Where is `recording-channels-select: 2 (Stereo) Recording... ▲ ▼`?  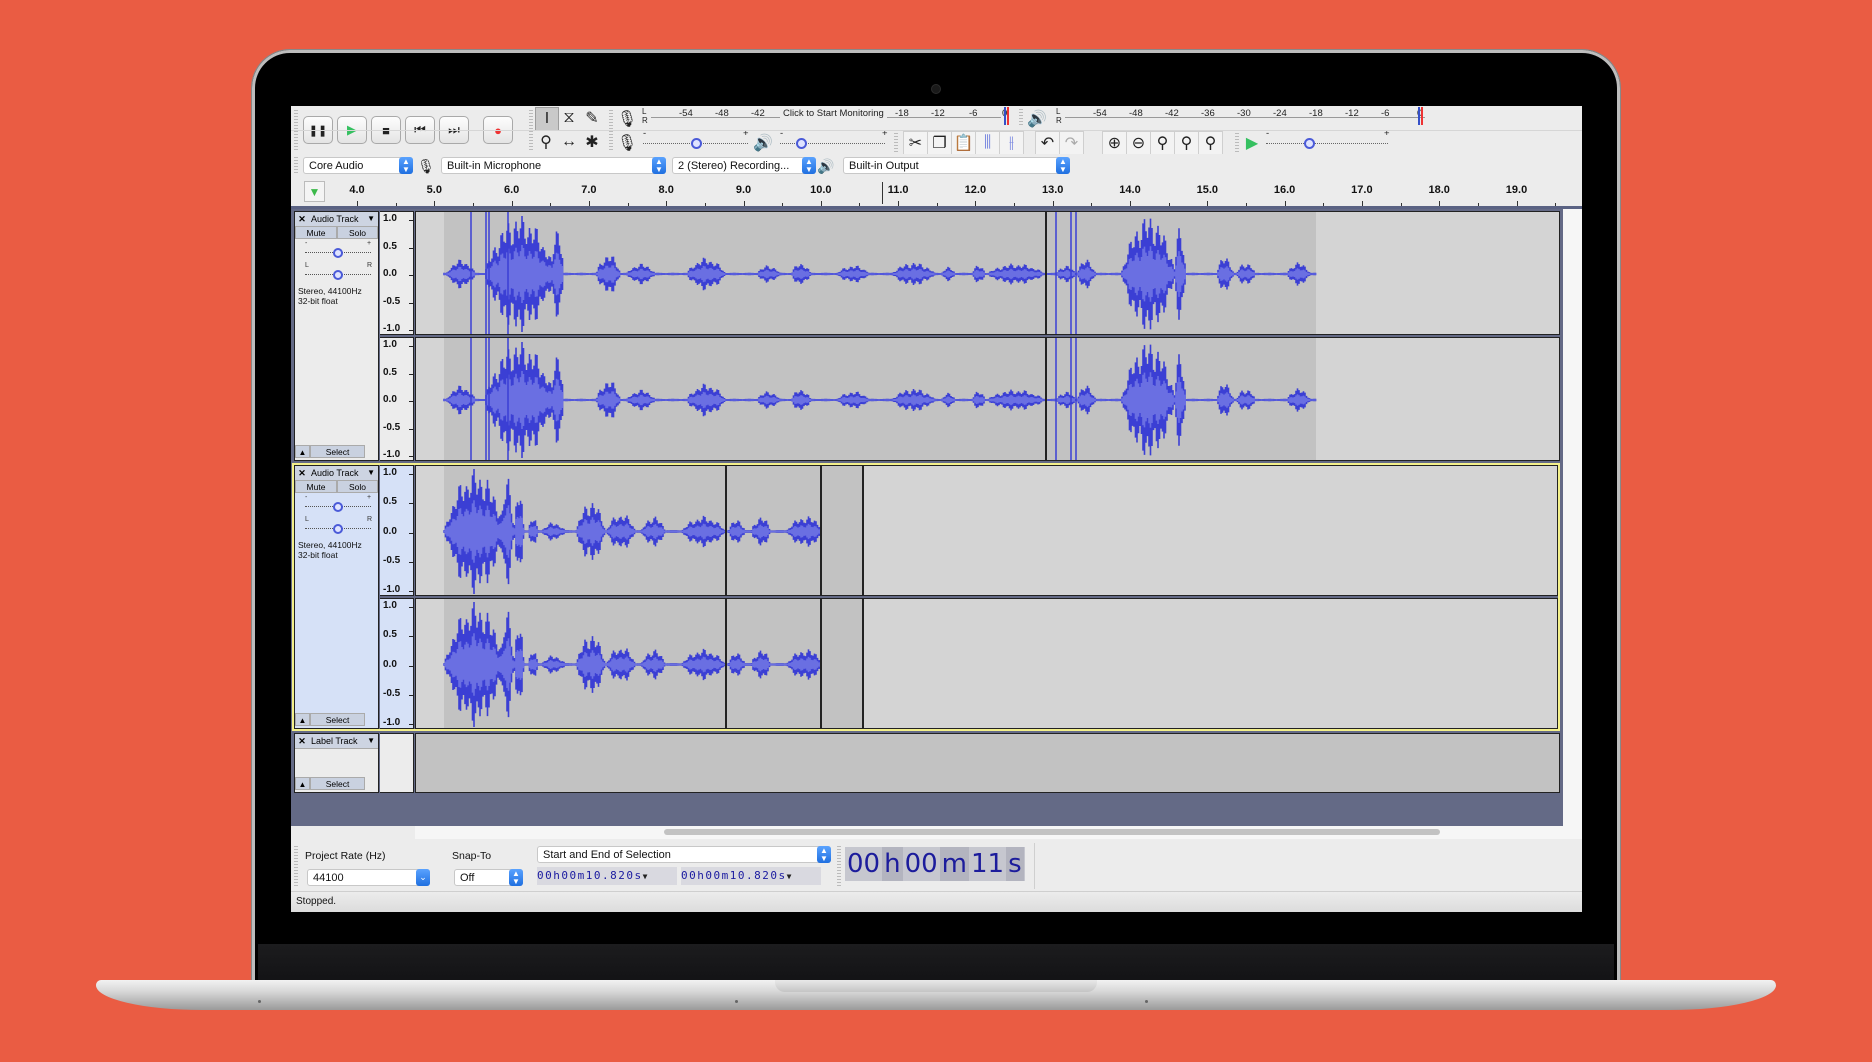 recording-channels-select: 2 (Stereo) Recording... ▲ ▼ is located at coordinates (744, 165).